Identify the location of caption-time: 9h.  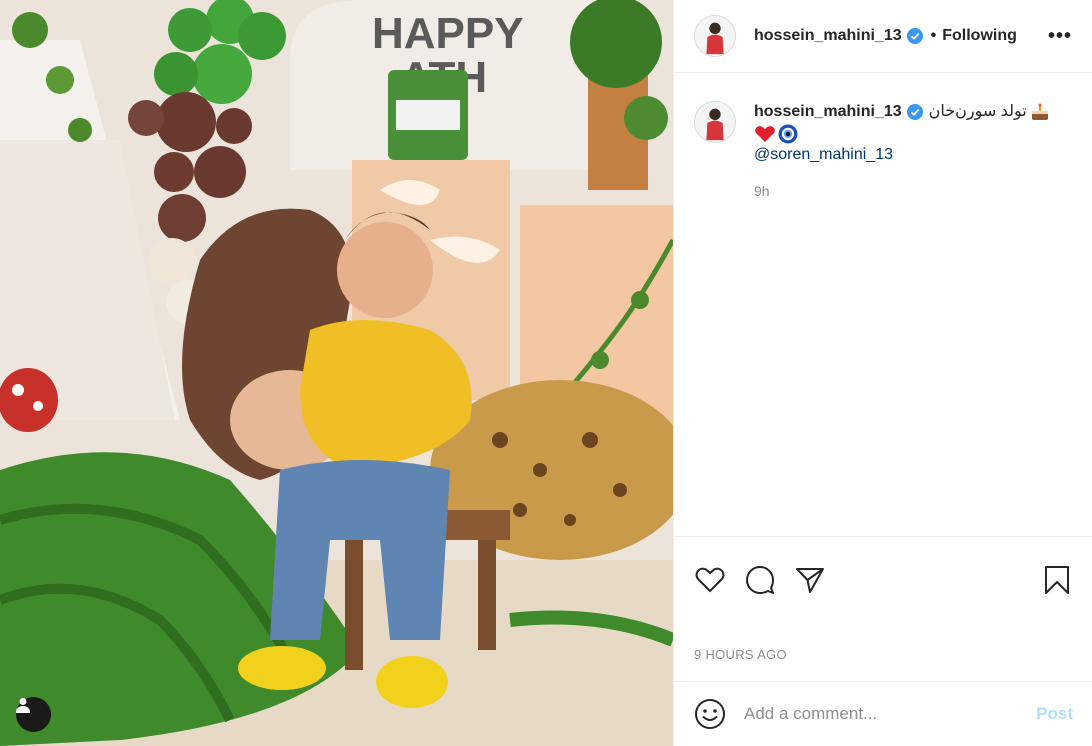
(762, 191).